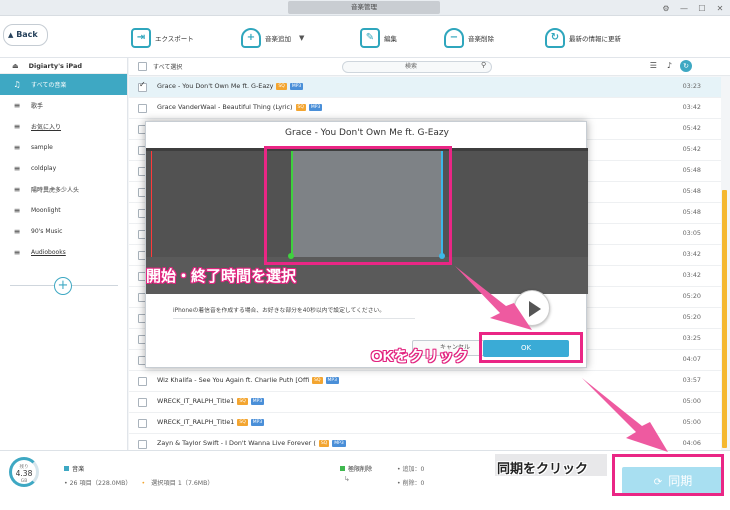 This screenshot has height=510, width=730. Describe the element at coordinates (48, 252) in the screenshot. I see `sidebar-item-label: Audiobooks` at that location.